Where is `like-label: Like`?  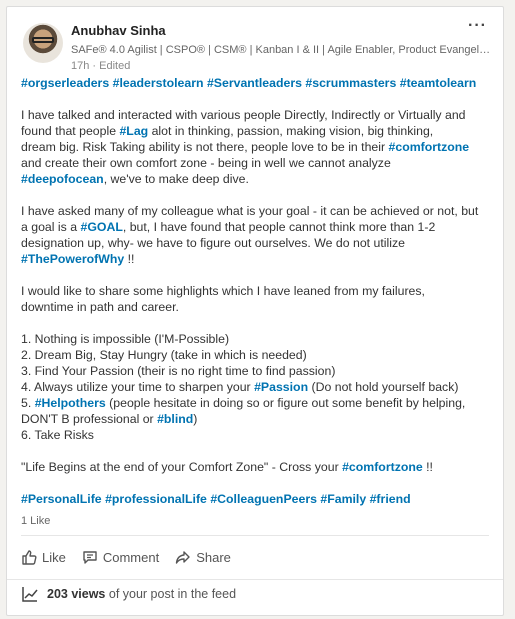
like-label: Like is located at coordinates (54, 557).